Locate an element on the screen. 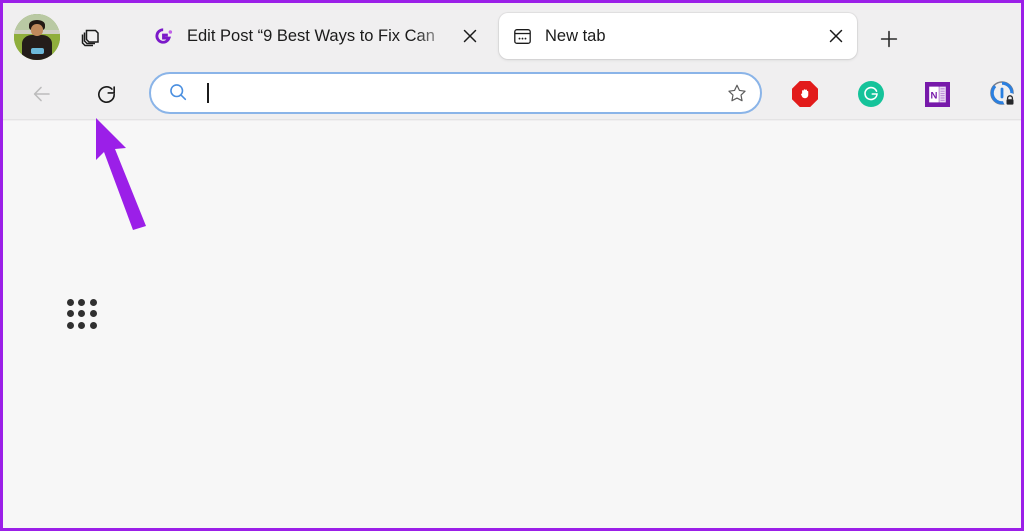 This screenshot has width=1024, height=531. plus-icon is located at coordinates (889, 39).